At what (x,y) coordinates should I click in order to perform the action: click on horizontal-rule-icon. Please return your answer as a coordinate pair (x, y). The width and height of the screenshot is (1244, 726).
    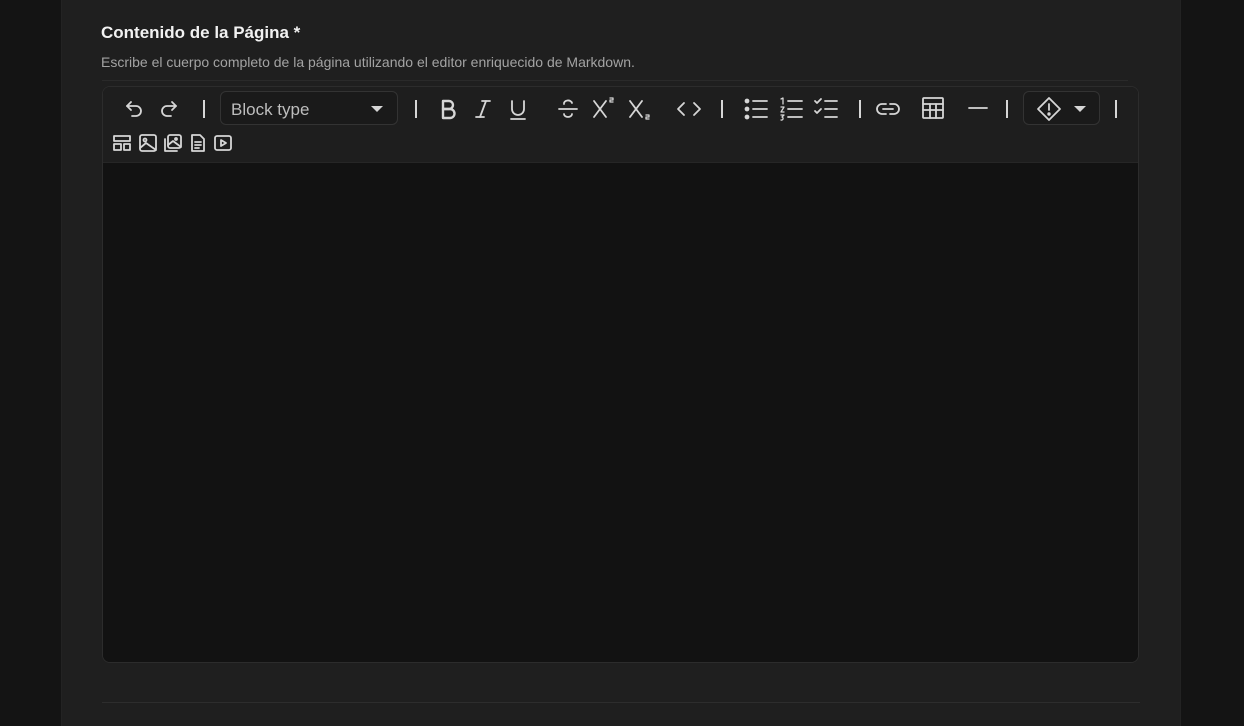
    Looking at the image, I should click on (978, 108).